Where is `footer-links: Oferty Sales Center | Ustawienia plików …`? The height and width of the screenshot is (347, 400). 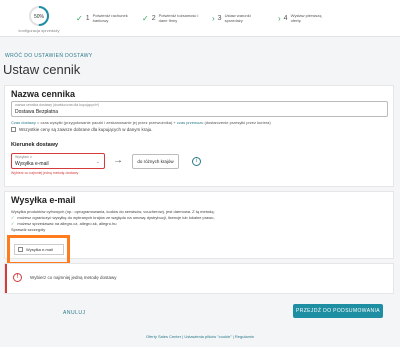 footer-links: Oferty Sales Center | Ustawienia plików … is located at coordinates (200, 336).